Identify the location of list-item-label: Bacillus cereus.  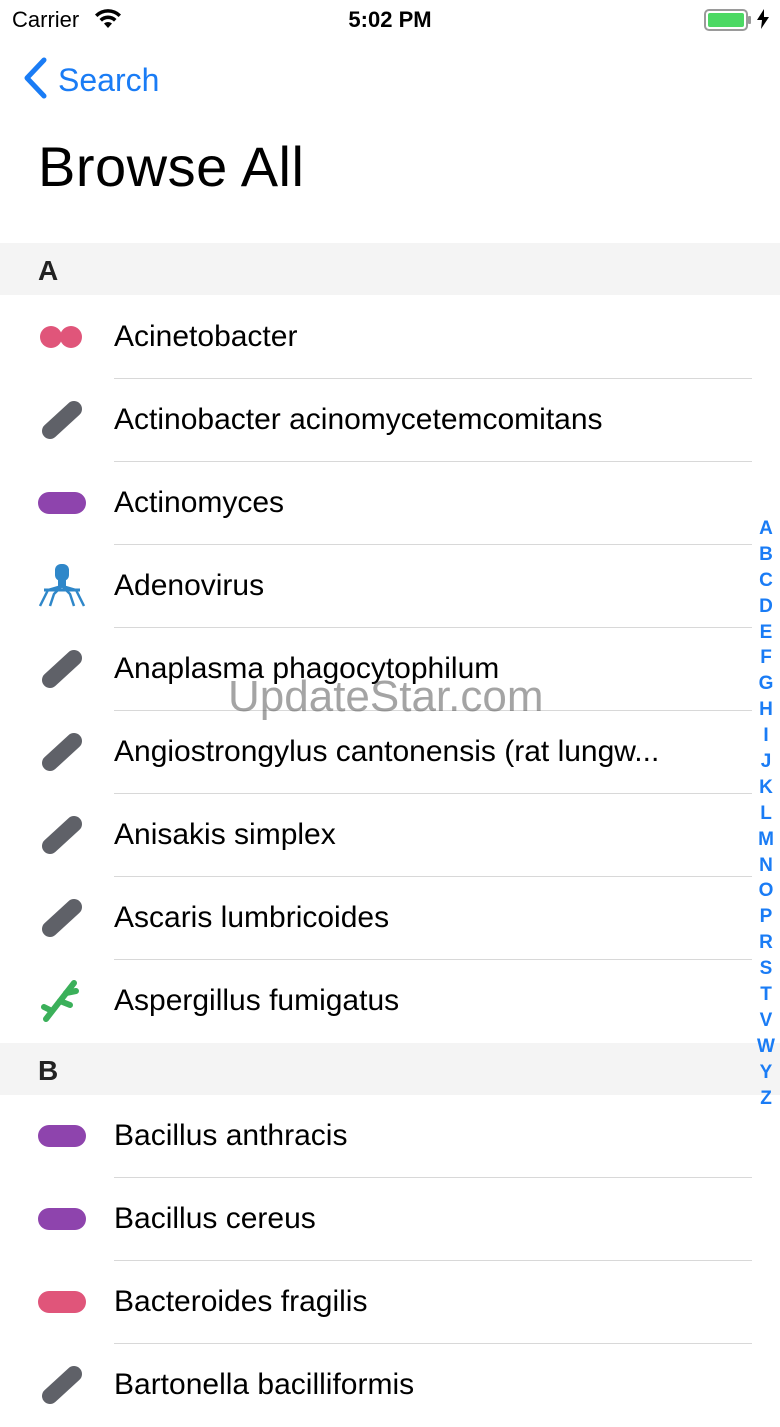
(215, 1218).